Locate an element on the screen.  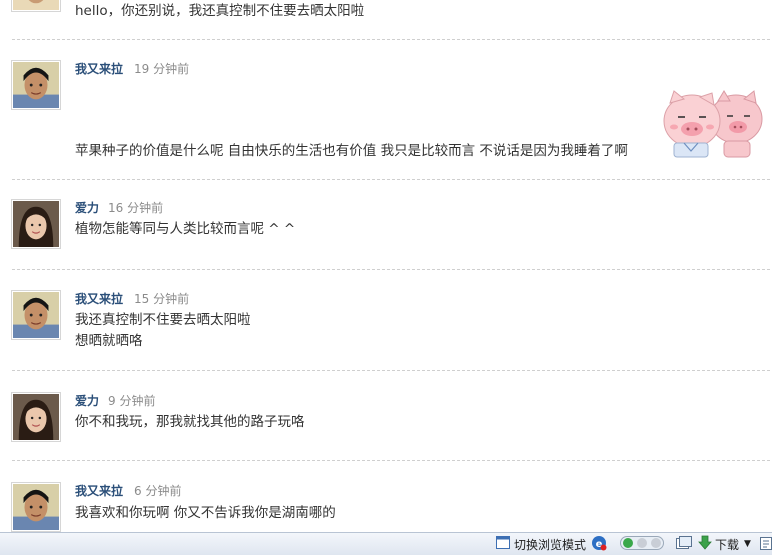
timestamp: 16 分钟前 is located at coordinates (136, 208).